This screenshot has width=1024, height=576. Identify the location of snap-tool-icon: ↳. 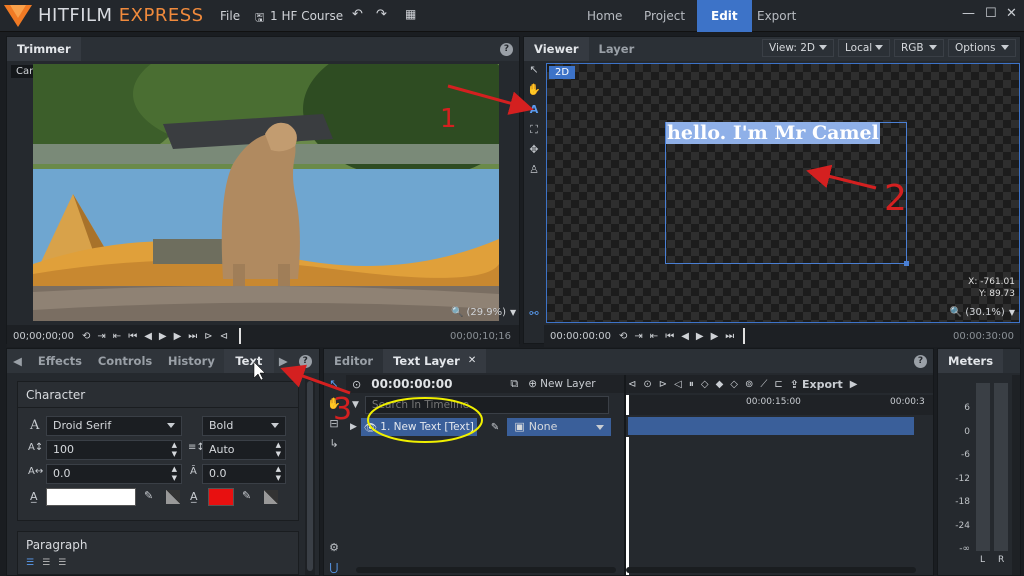
(334, 445).